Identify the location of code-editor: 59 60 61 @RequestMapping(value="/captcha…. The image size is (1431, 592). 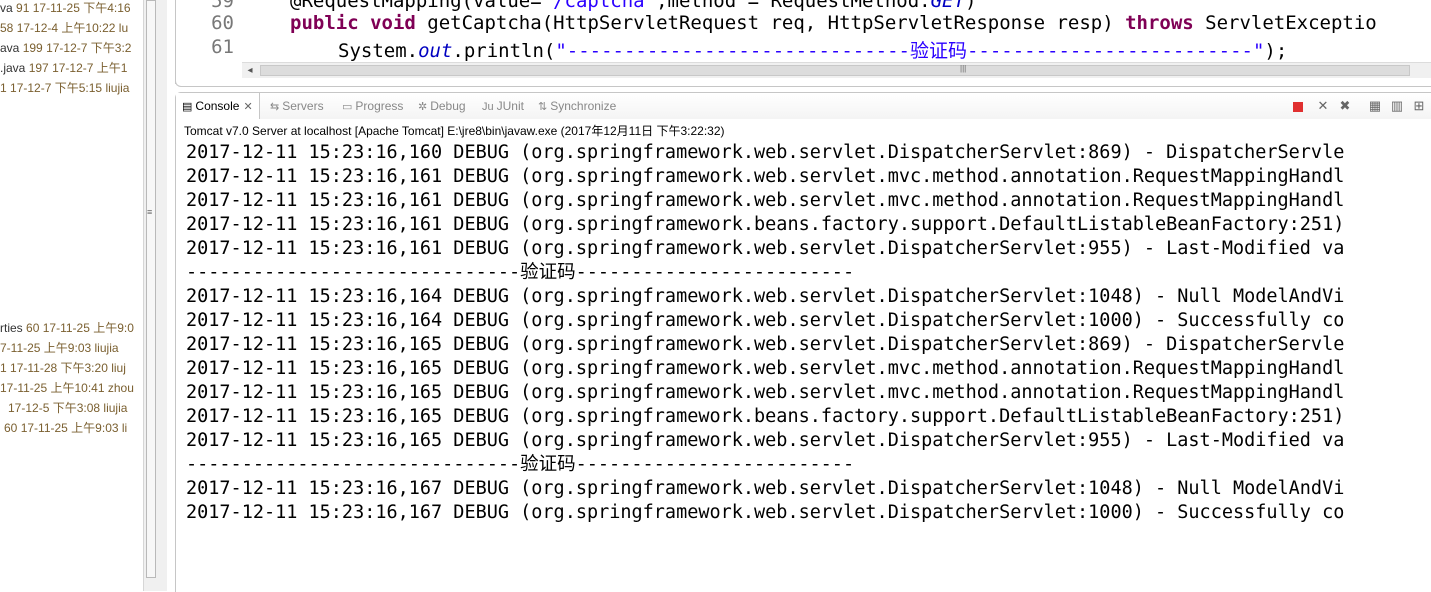
(803, 42).